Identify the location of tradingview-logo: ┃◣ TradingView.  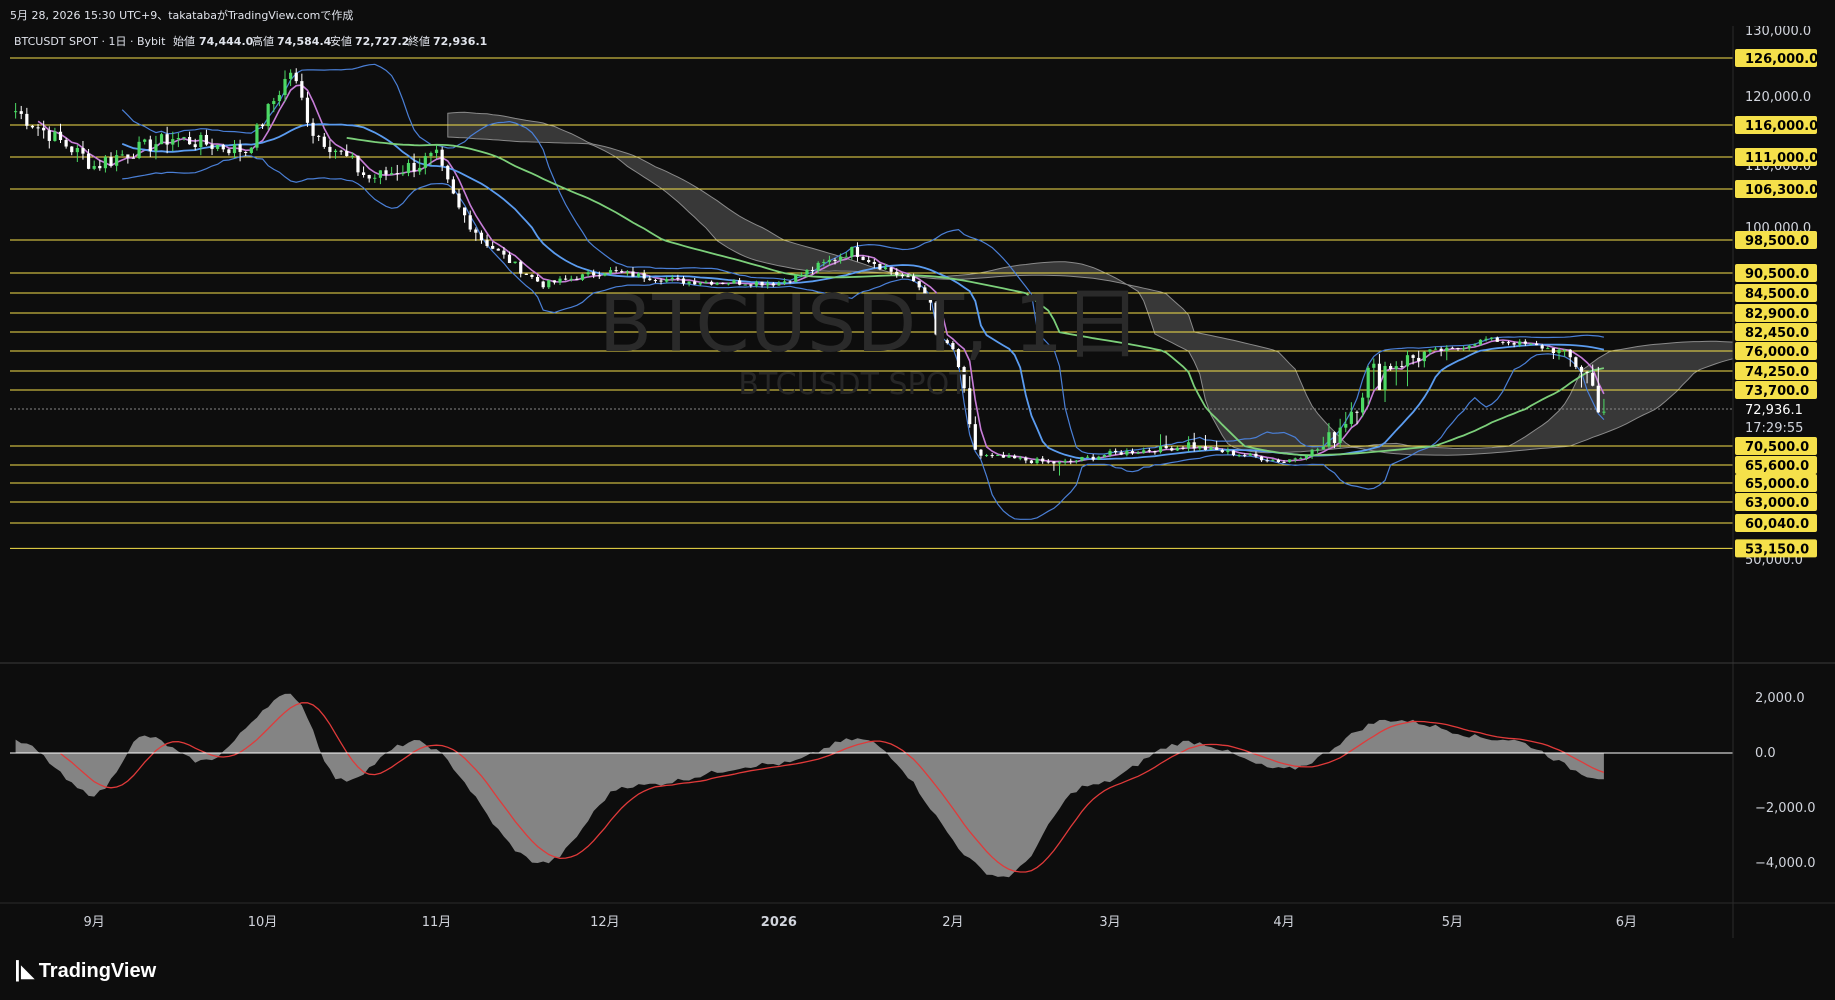
(84, 971).